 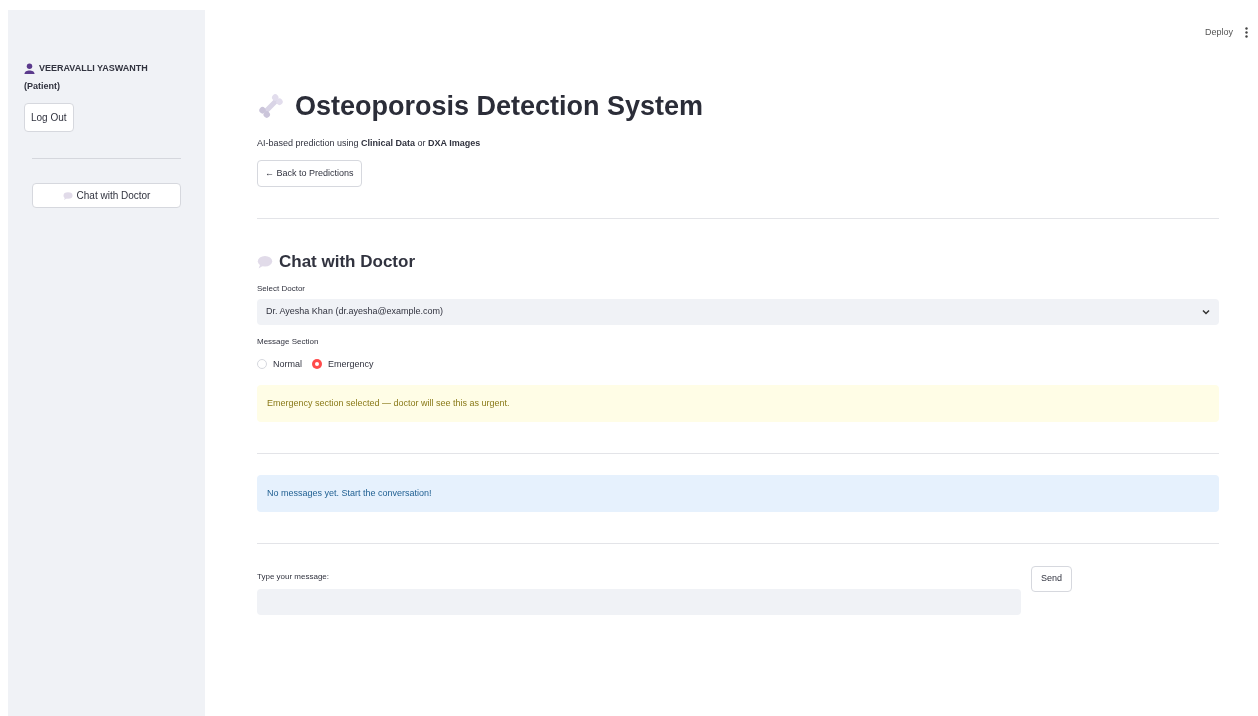 What do you see at coordinates (1052, 579) in the screenshot?
I see `send-button: Send` at bounding box center [1052, 579].